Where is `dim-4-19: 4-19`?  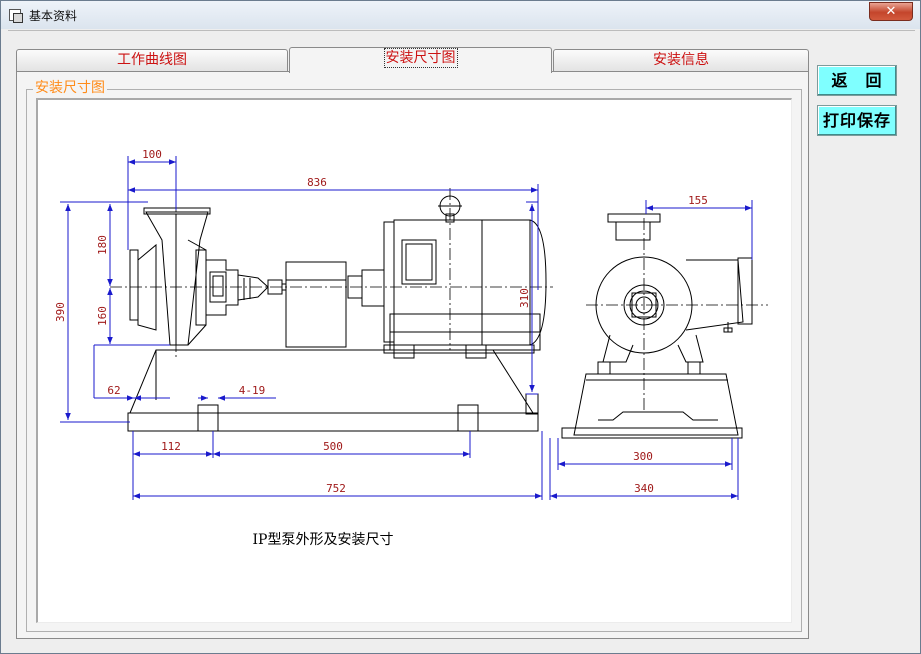
dim-4-19: 4-19 is located at coordinates (252, 390).